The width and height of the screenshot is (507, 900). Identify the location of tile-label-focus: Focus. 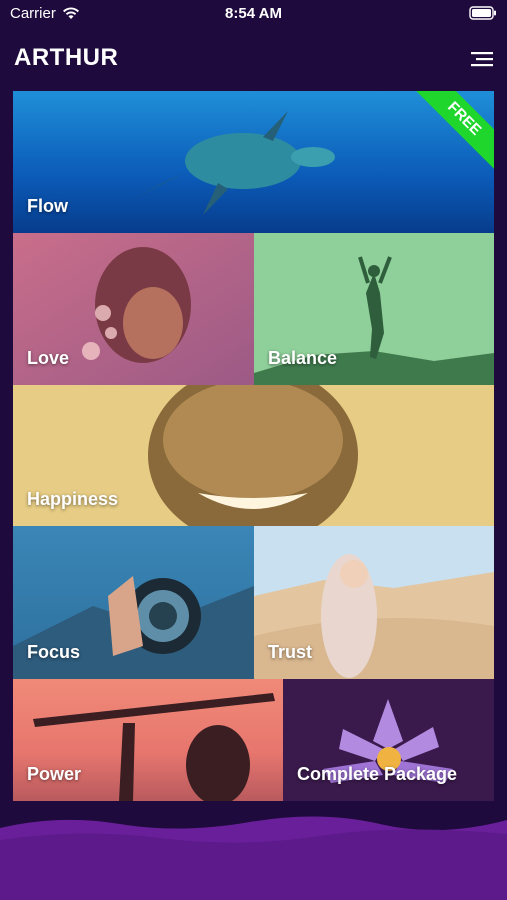
(54, 652).